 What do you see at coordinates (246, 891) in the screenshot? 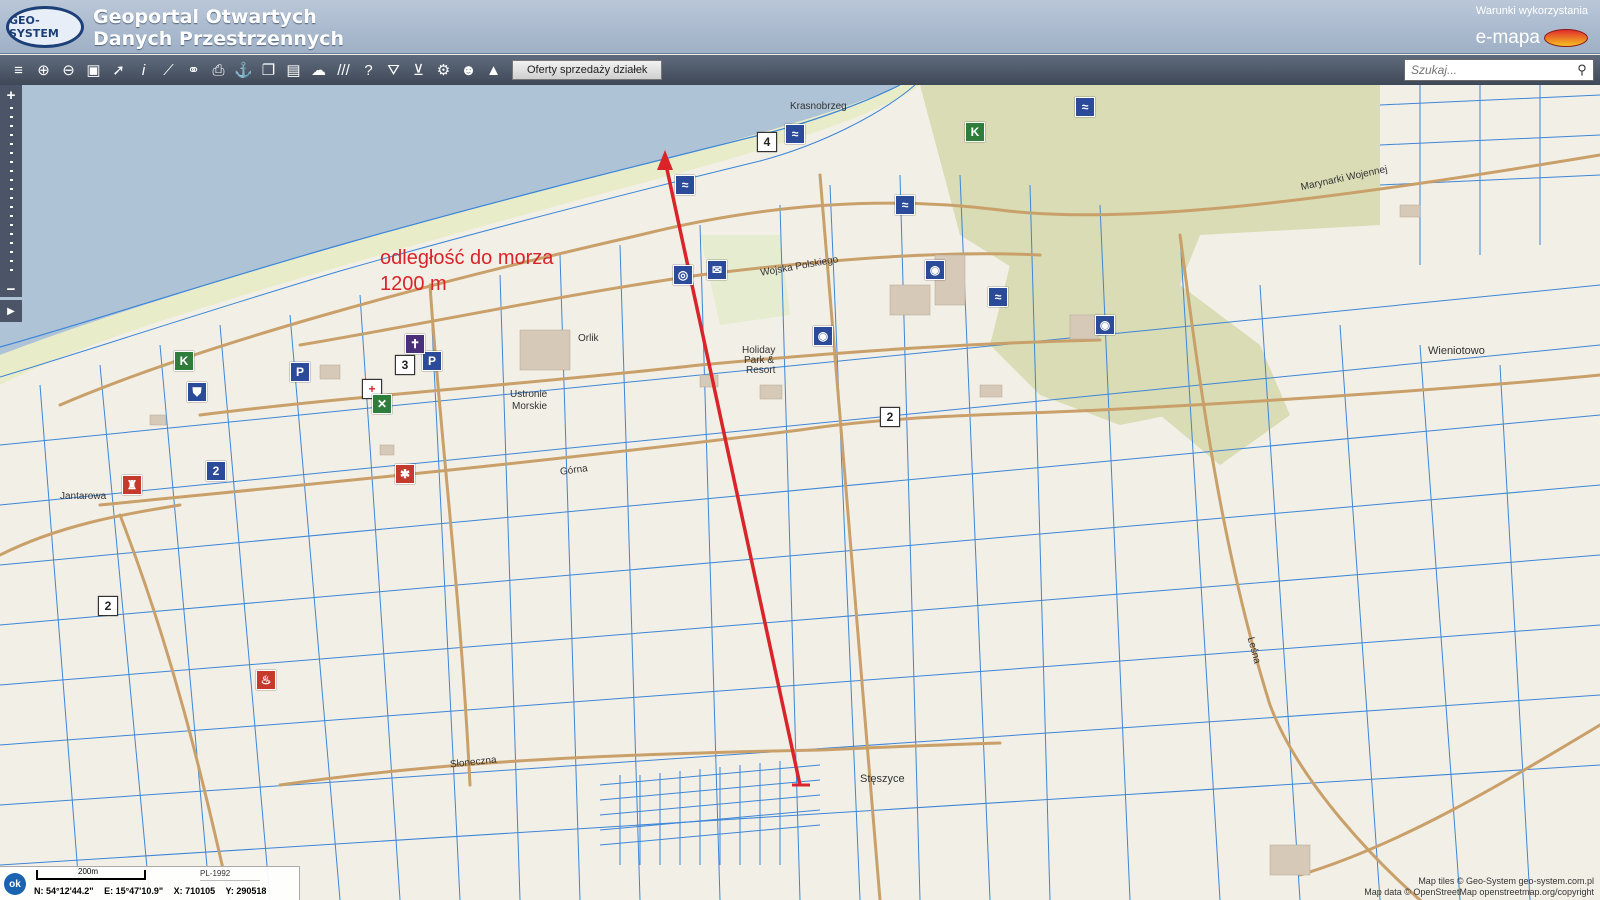
I see `y-readout: Y: 290518` at bounding box center [246, 891].